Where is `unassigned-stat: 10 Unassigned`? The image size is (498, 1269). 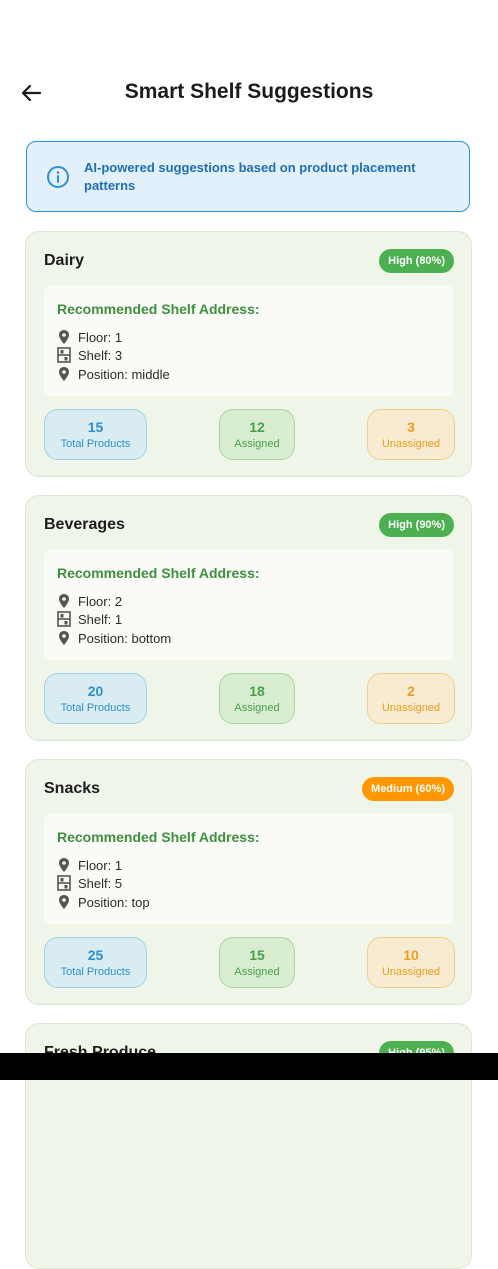 unassigned-stat: 10 Unassigned is located at coordinates (411, 962).